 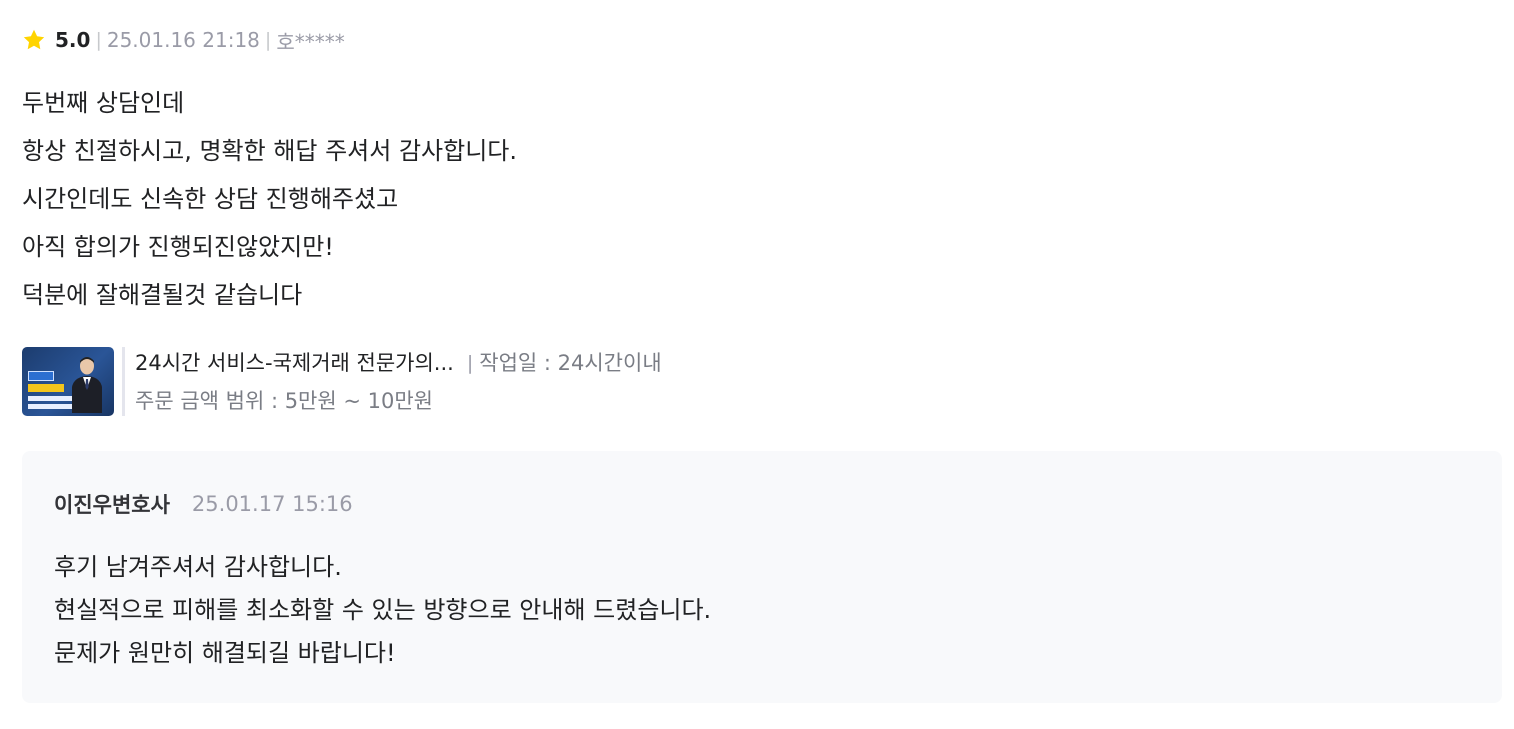 I want to click on review-meta: 5.0 | 25.01.16 21:18 | 호*****, so click(x=762, y=40).